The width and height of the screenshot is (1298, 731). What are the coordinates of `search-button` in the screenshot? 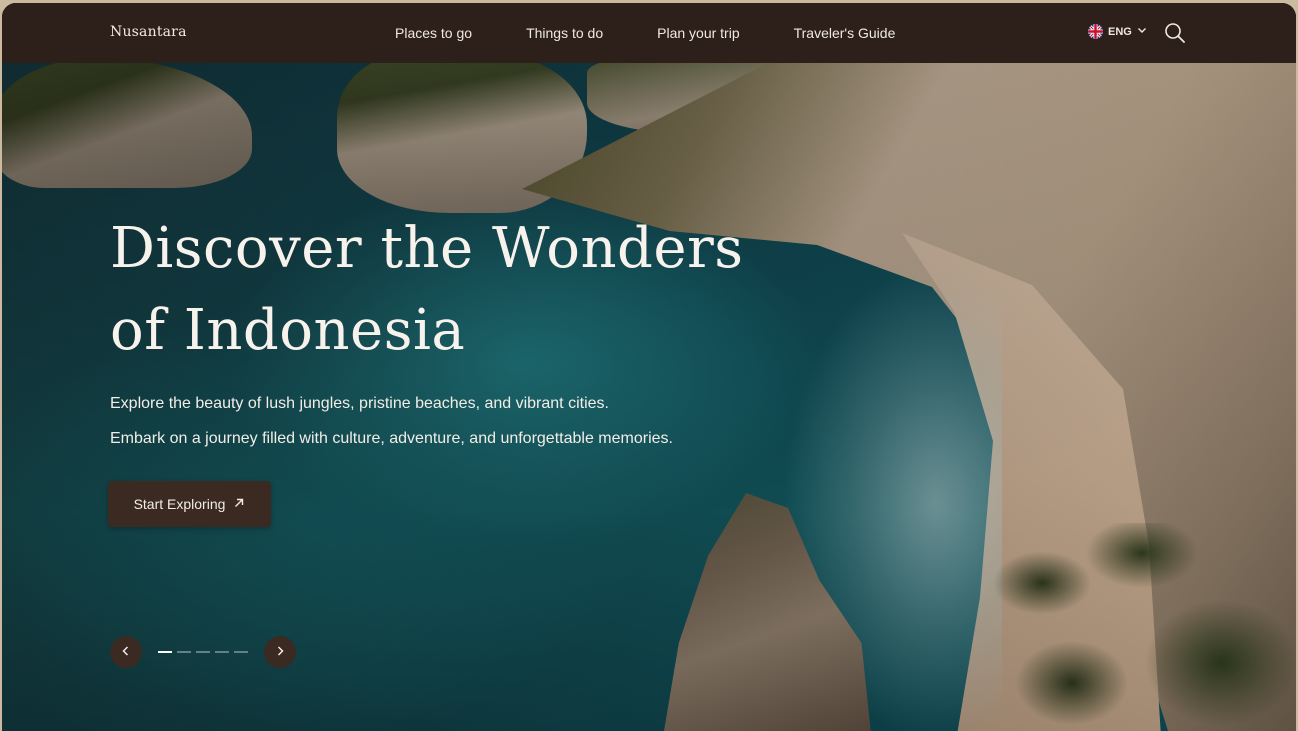 It's located at (1175, 33).